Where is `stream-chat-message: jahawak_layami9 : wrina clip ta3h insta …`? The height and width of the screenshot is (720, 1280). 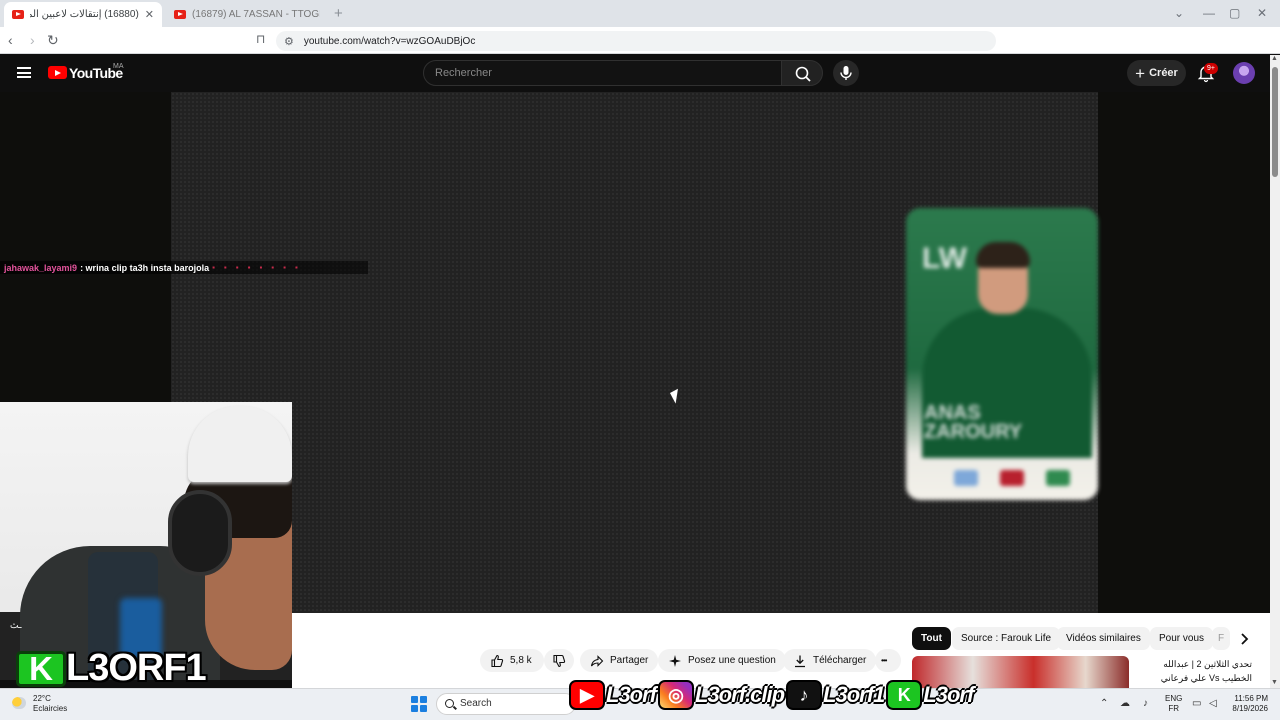
stream-chat-message: jahawak_layami9 : wrina clip ta3h insta … is located at coordinates (184, 267).